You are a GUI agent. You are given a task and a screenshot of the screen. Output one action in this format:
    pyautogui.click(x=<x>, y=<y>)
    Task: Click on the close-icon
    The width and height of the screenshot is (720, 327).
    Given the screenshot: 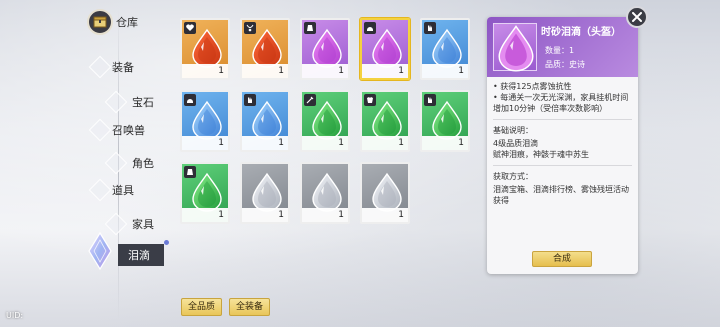 What is the action you would take?
    pyautogui.click(x=637, y=17)
    